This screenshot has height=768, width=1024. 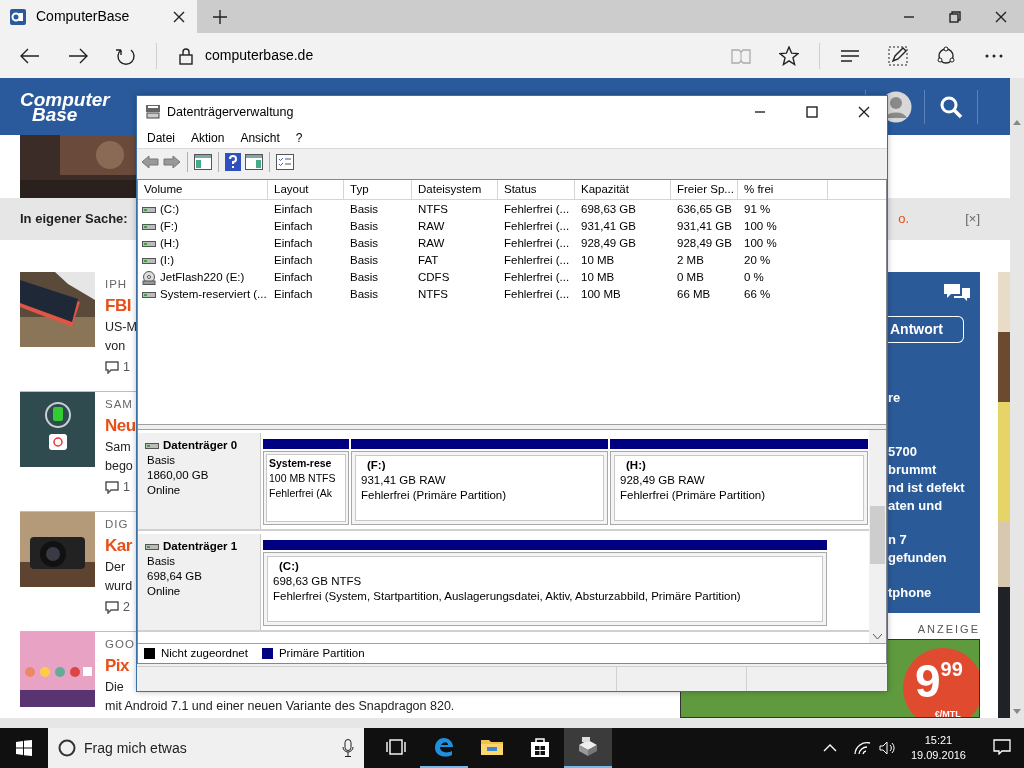 What do you see at coordinates (972, 219) in the screenshot?
I see `close-notice-button: [×]` at bounding box center [972, 219].